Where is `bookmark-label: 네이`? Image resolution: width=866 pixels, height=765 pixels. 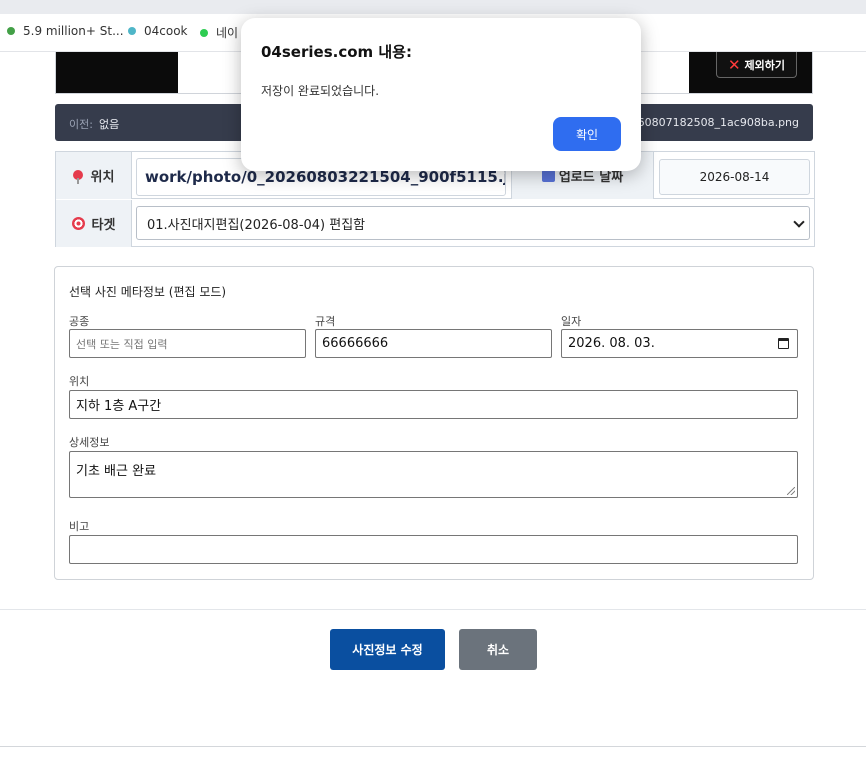 bookmark-label: 네이 is located at coordinates (227, 33).